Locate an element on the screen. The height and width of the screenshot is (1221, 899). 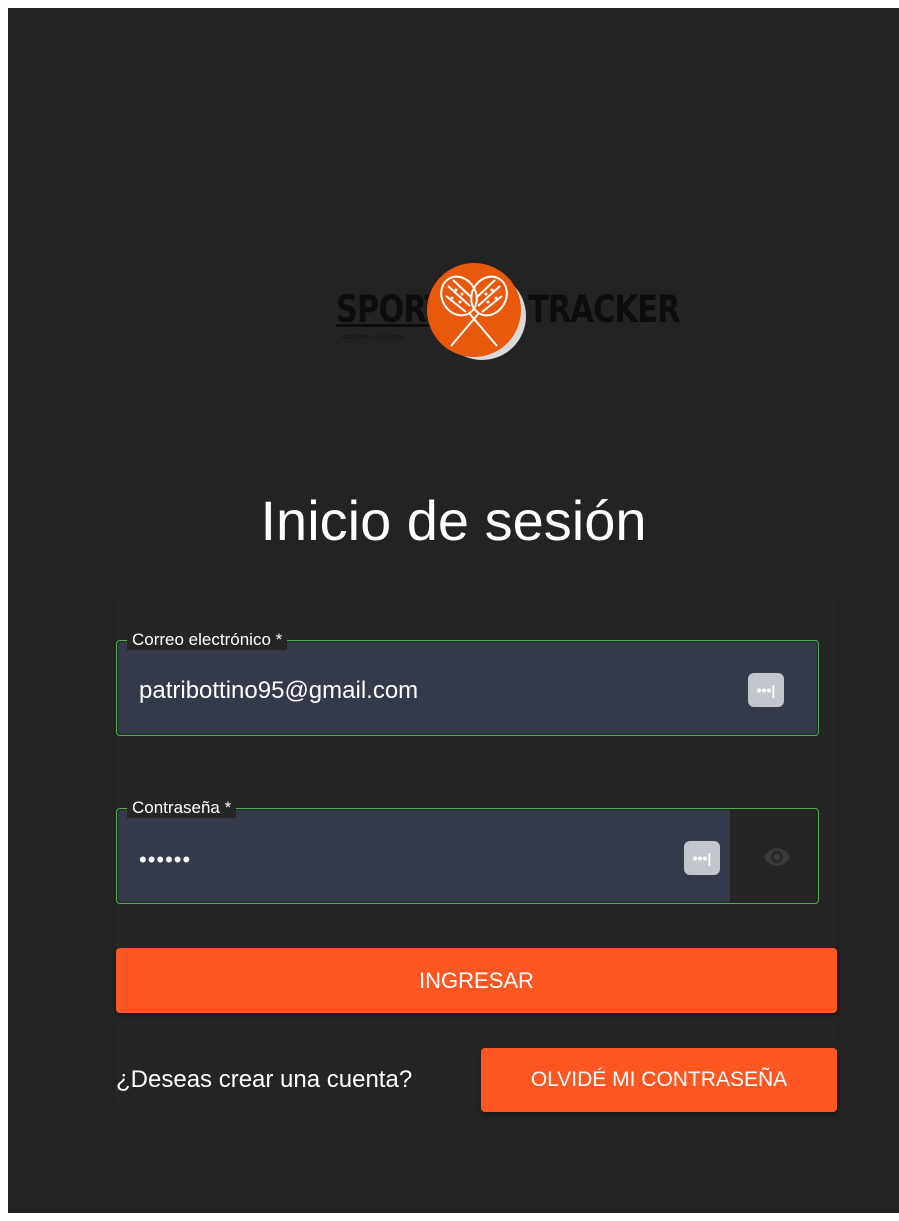
logo-word-tracker: TRACKER is located at coordinates (604, 309).